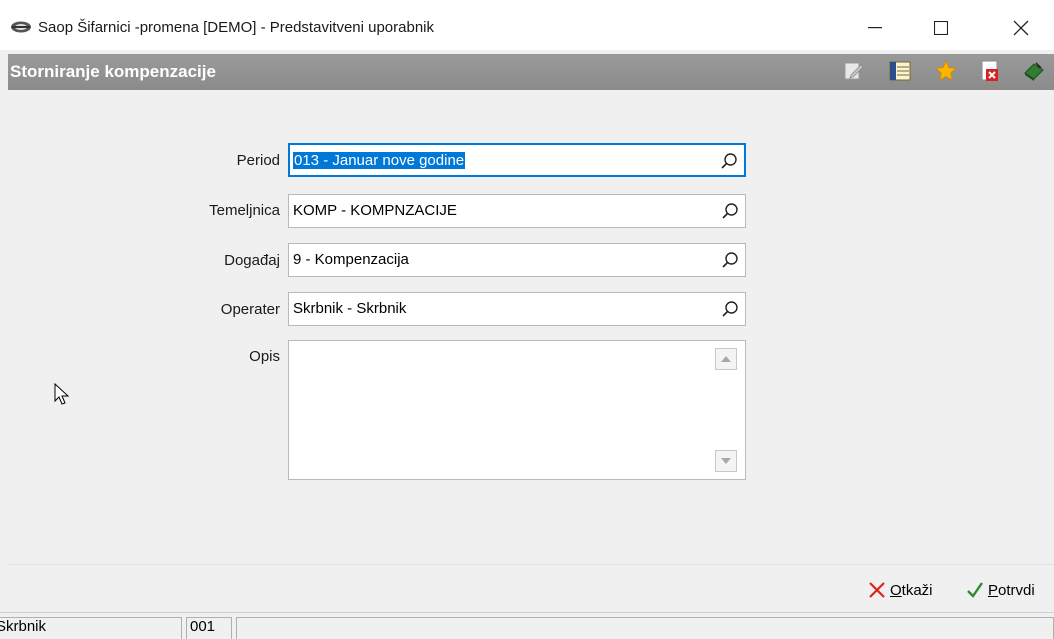 This screenshot has width=1054, height=639. Describe the element at coordinates (113, 71) in the screenshot. I see `form-title: Storniranje kompenzacije` at that location.